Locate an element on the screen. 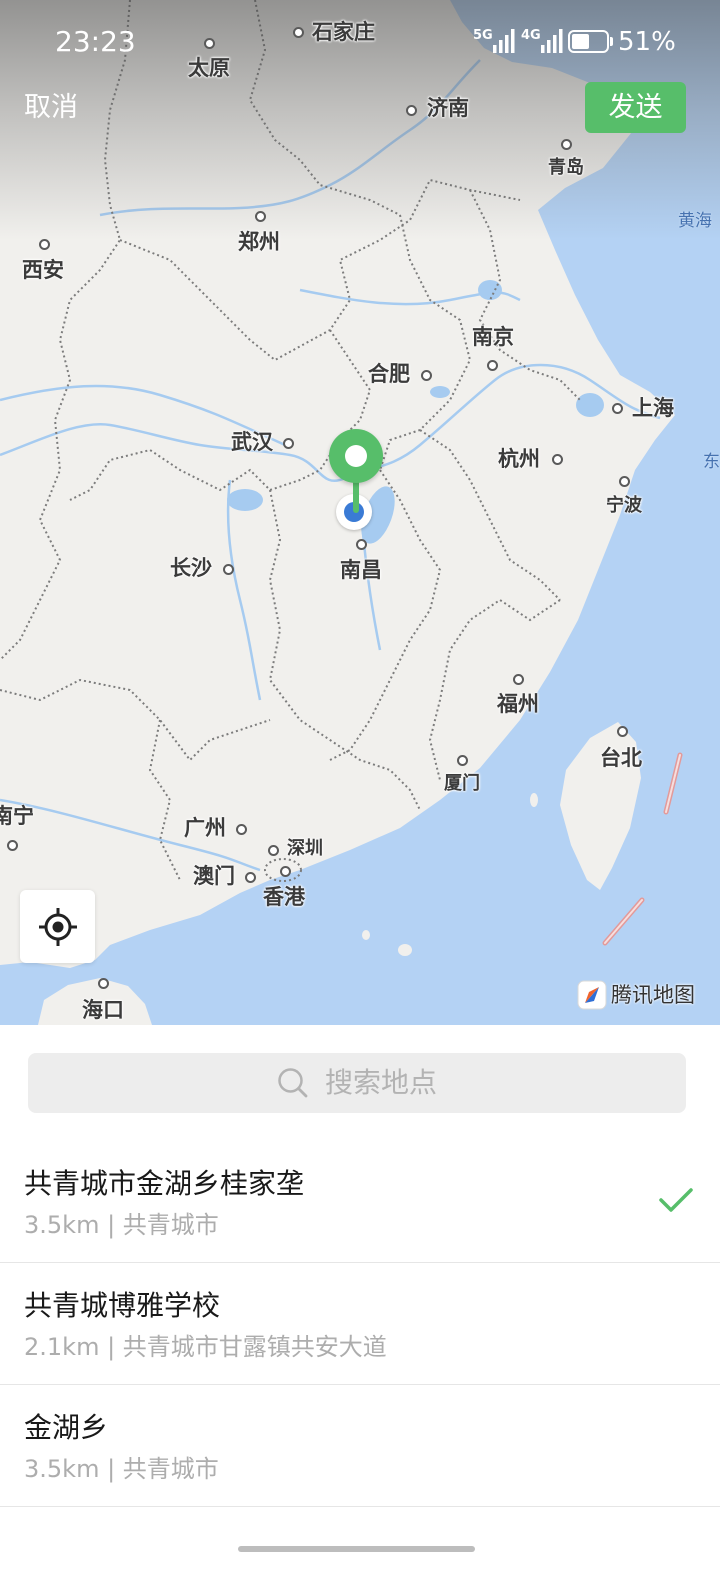 This screenshot has width=720, height=1581. sea-label-east-sea: 东 is located at coordinates (711, 462).